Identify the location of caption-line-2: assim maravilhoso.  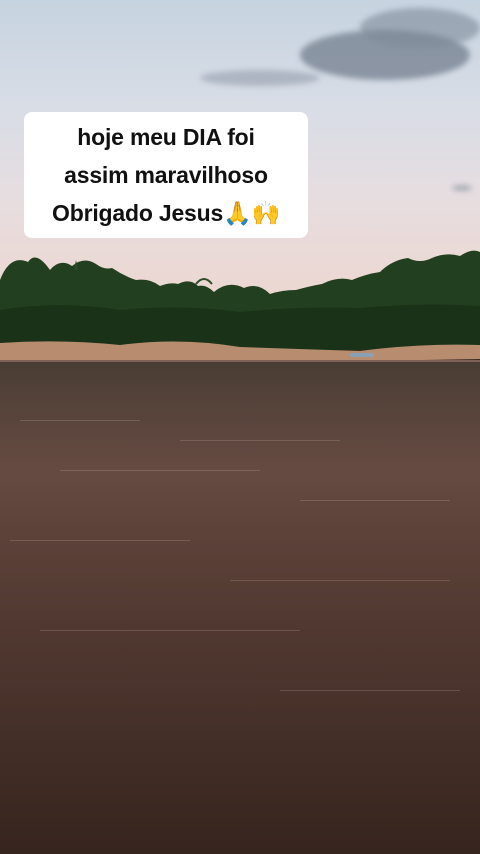
(166, 175).